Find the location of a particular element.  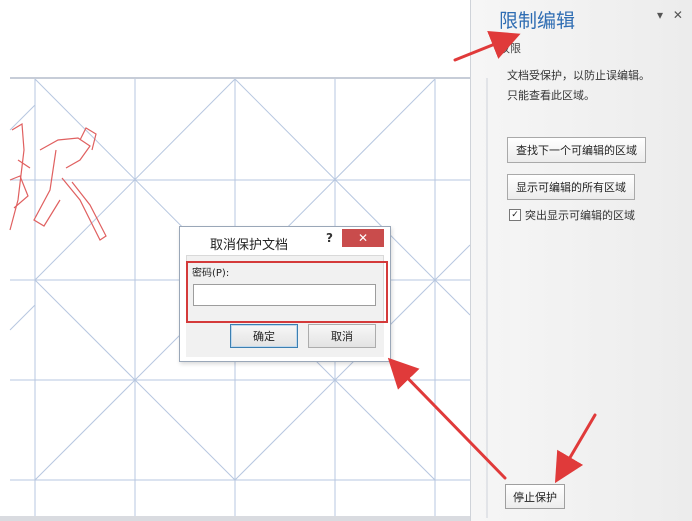

find-next-region-button: 查找下一个可编辑的区域 is located at coordinates (576, 150).